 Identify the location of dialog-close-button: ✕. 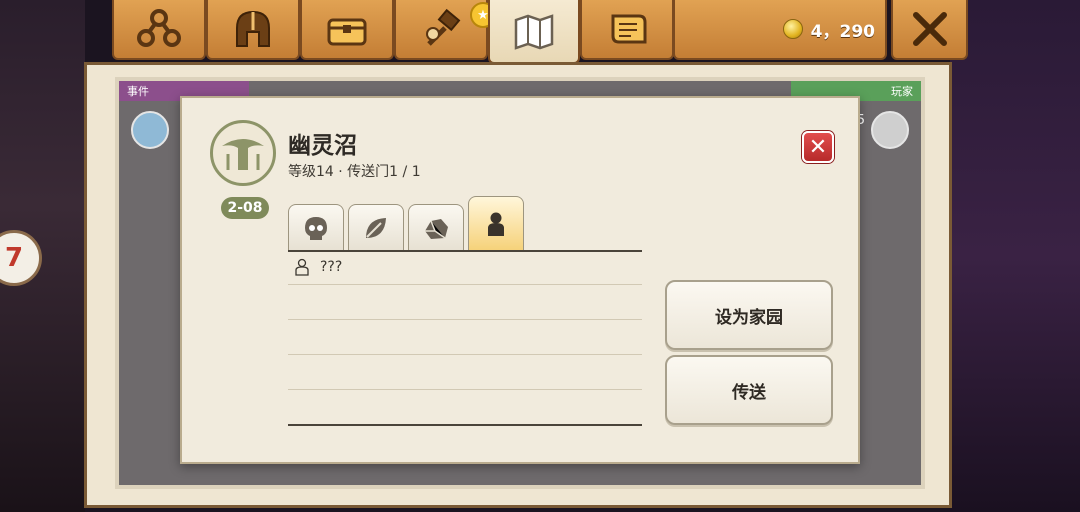
(818, 147).